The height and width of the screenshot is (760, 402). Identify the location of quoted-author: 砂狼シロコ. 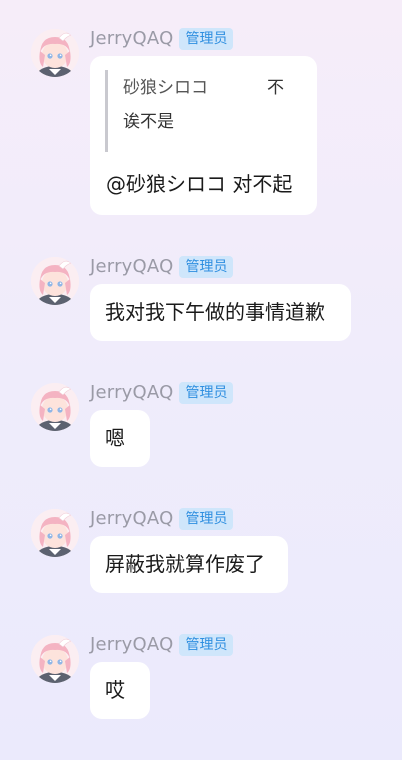
(165, 88).